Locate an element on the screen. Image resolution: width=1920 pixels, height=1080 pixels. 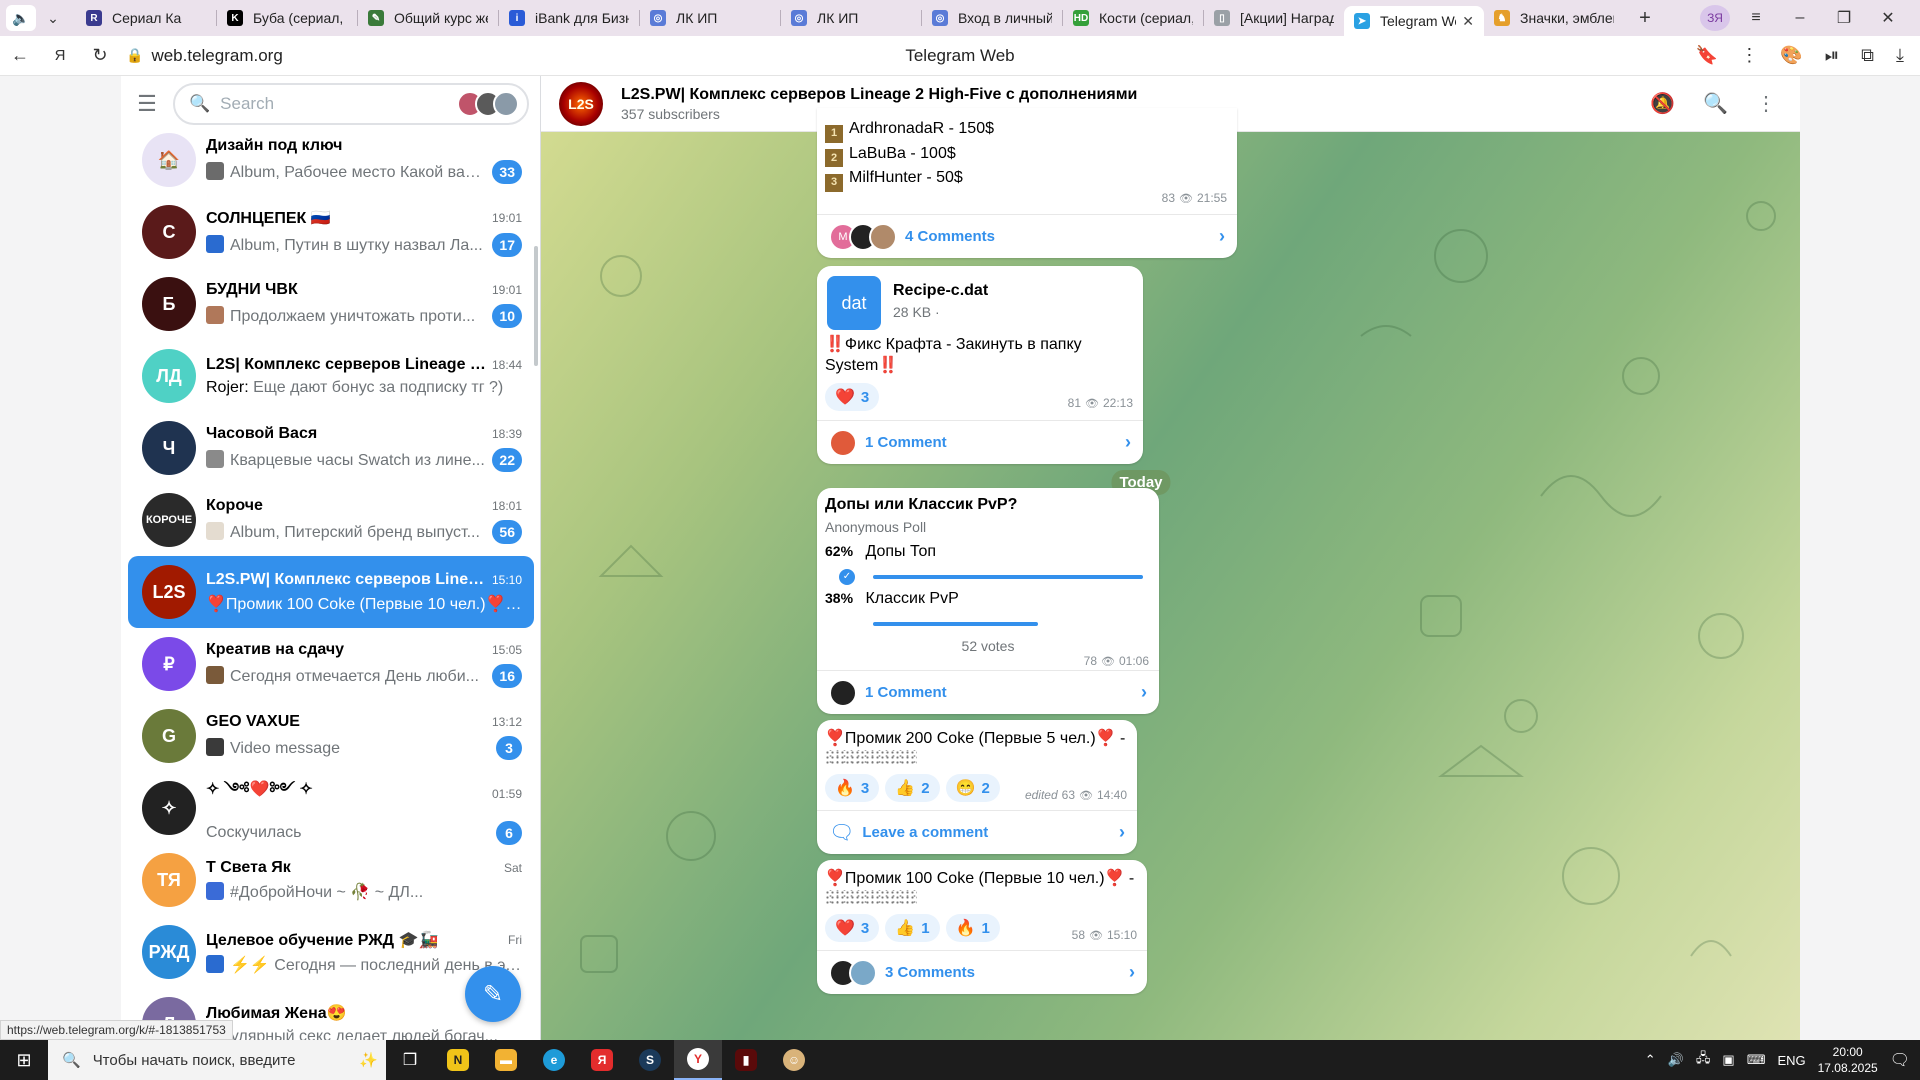
bookmark-icon: 🔖 is located at coordinates (1707, 55).